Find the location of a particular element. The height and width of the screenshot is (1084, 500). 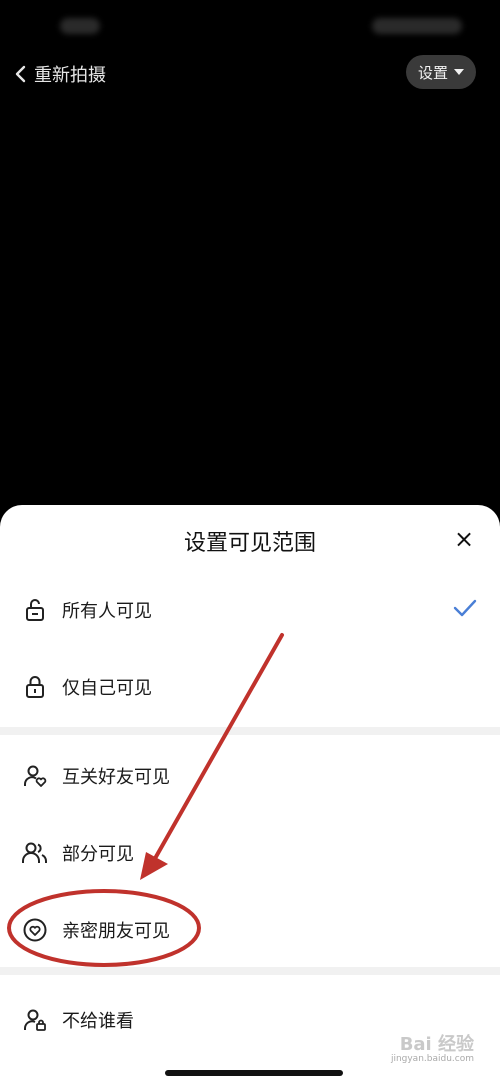

close-button: × is located at coordinates (464, 539).